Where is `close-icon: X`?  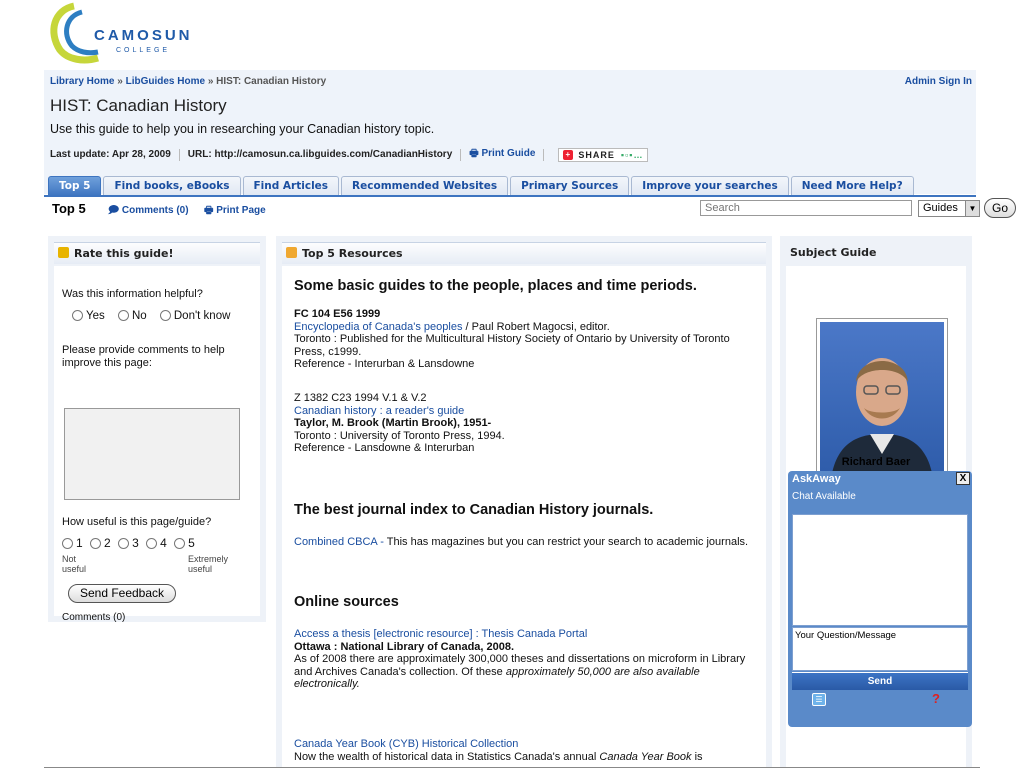 close-icon: X is located at coordinates (963, 478).